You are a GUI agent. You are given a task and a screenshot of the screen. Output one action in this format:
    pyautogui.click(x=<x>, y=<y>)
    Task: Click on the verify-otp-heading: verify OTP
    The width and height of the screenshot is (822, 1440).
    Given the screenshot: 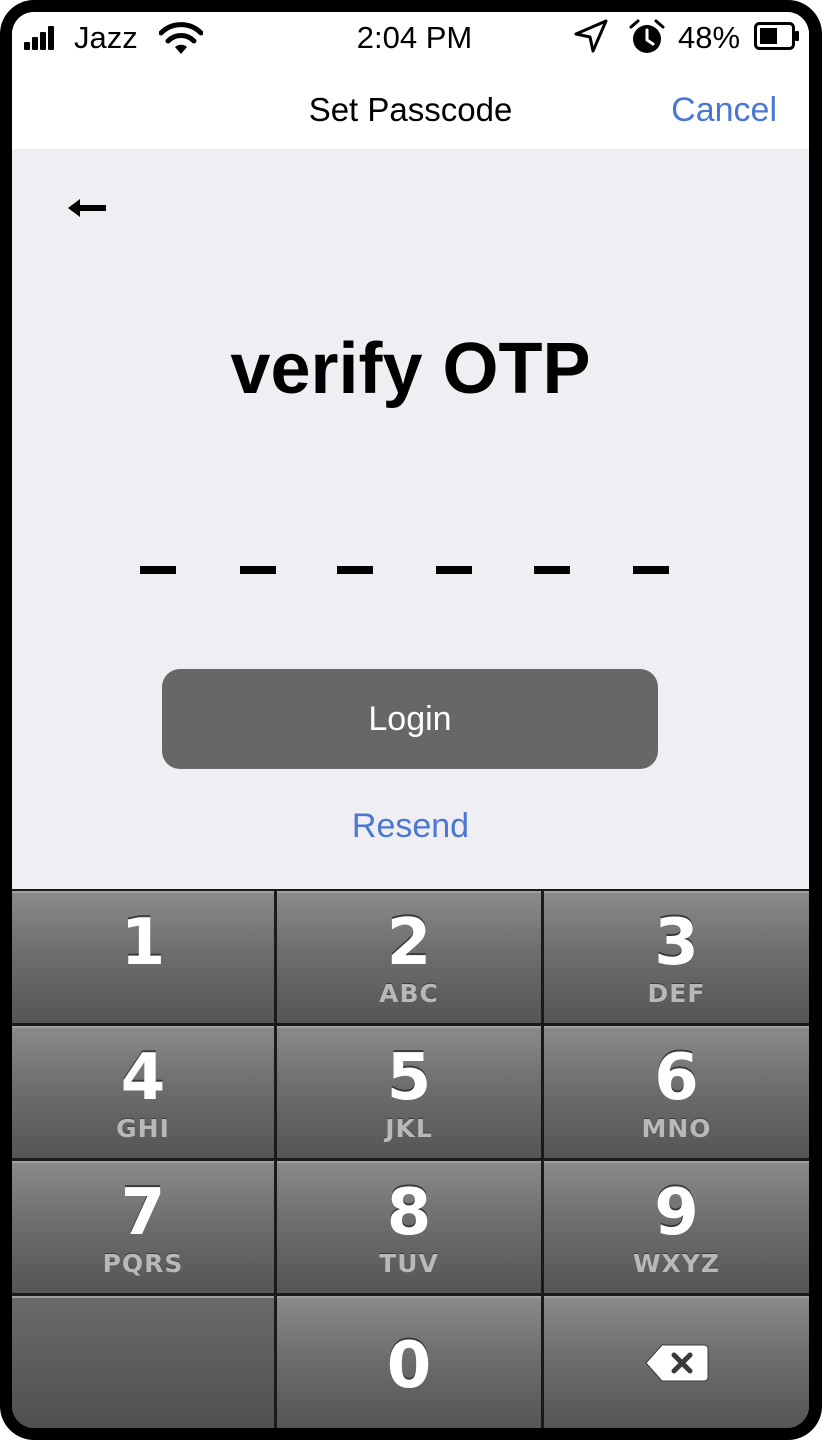 What is the action you would take?
    pyautogui.click(x=410, y=369)
    